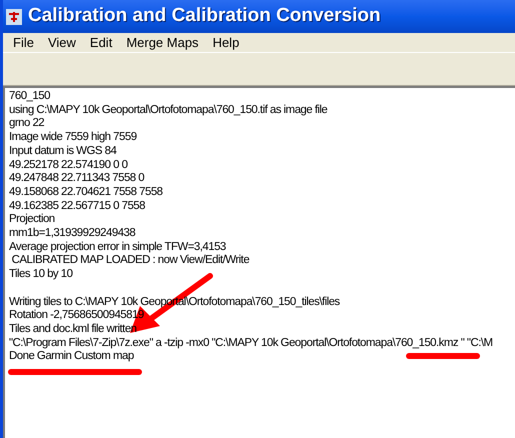 This screenshot has height=438, width=515. What do you see at coordinates (68, 165) in the screenshot?
I see `log-line: 49.252178 22.574190 0 0` at bounding box center [68, 165].